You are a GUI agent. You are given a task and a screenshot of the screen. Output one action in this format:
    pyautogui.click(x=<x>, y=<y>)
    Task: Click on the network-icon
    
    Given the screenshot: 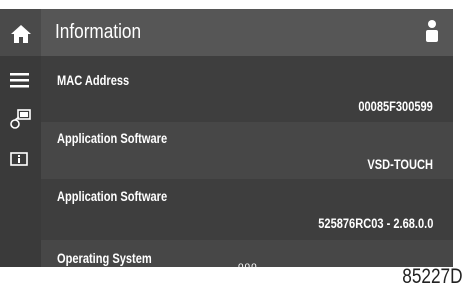 What is the action you would take?
    pyautogui.click(x=20, y=119)
    